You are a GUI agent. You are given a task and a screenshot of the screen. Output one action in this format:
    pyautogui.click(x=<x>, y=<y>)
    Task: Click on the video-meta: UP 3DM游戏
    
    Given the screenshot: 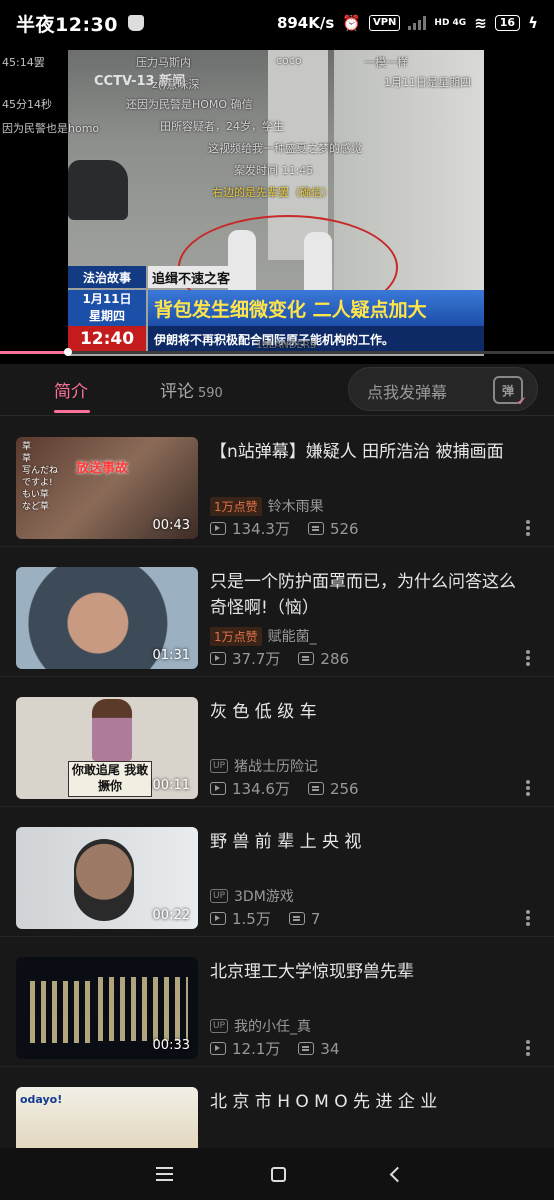 What is the action you would take?
    pyautogui.click(x=252, y=896)
    